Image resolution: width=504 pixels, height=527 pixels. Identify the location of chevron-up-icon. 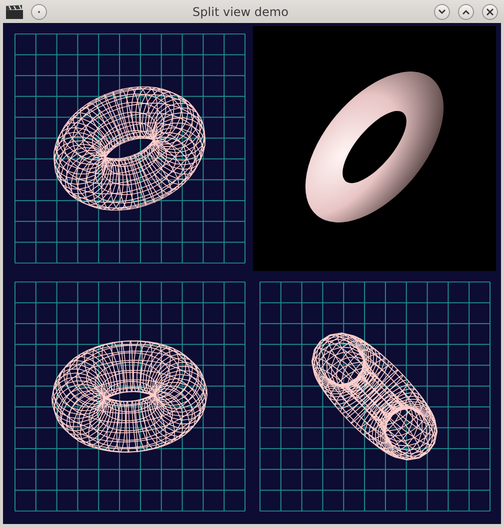
(466, 11).